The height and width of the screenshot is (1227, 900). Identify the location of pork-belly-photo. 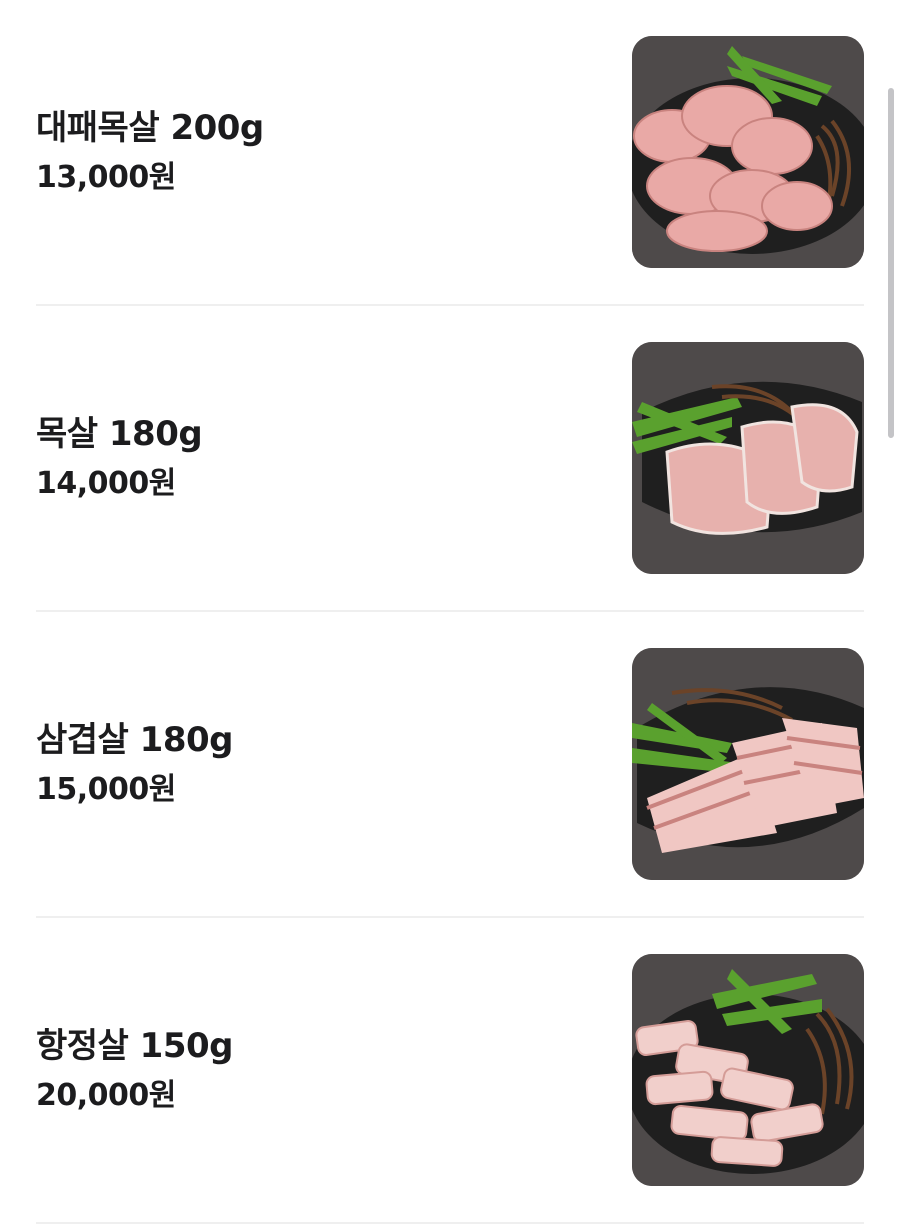
(748, 764).